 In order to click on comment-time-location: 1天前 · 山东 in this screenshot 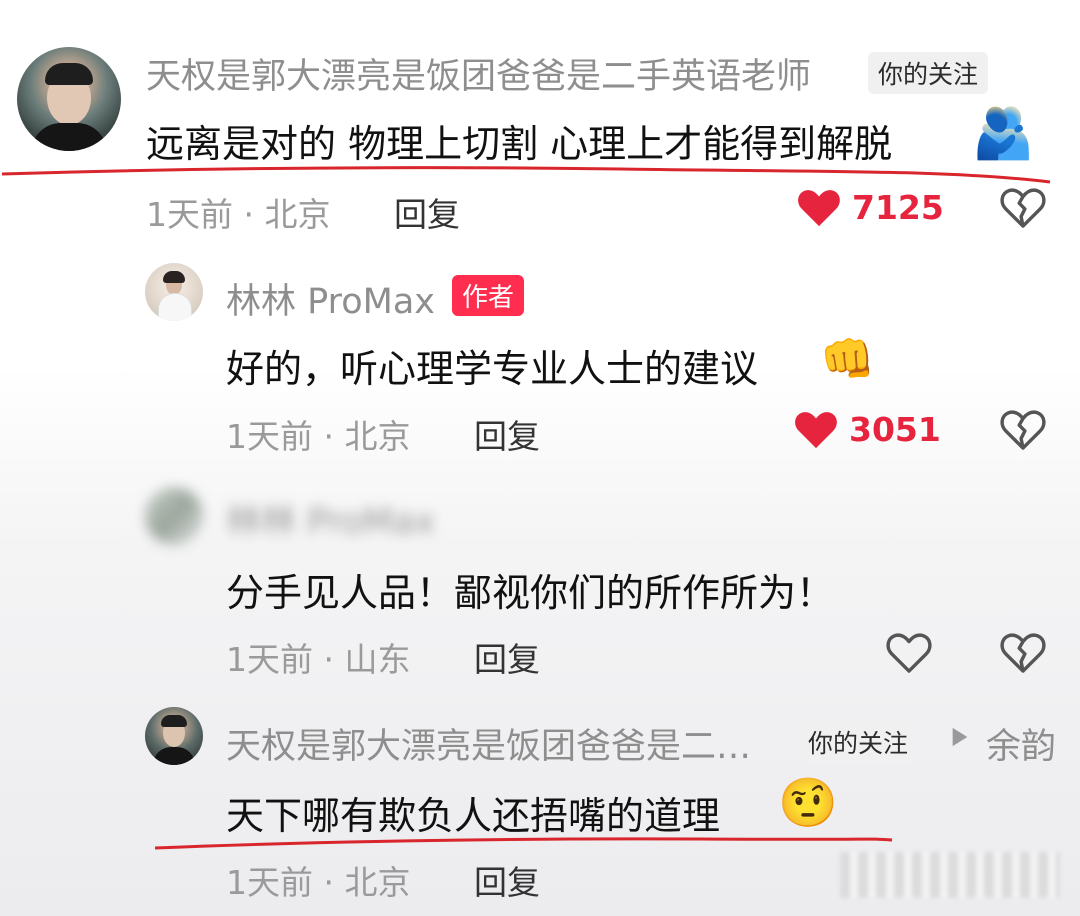, I will do `click(318, 659)`.